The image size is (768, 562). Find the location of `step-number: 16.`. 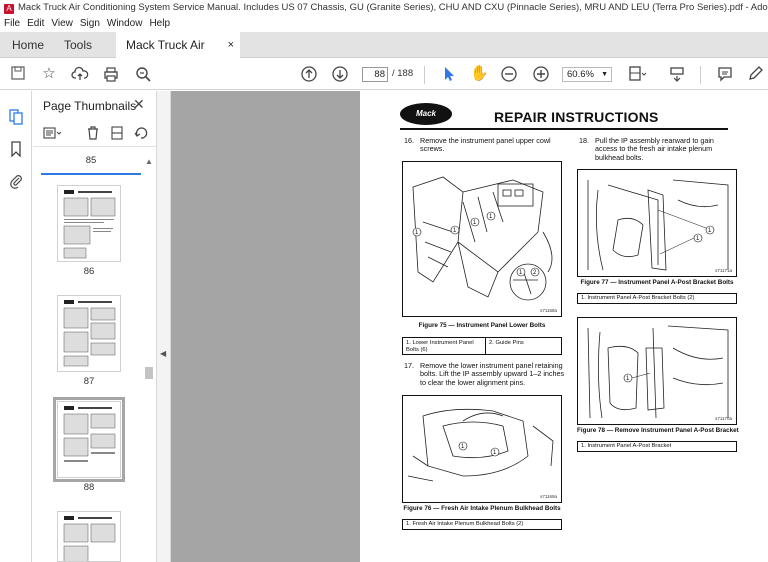

step-number: 16. is located at coordinates (409, 140).